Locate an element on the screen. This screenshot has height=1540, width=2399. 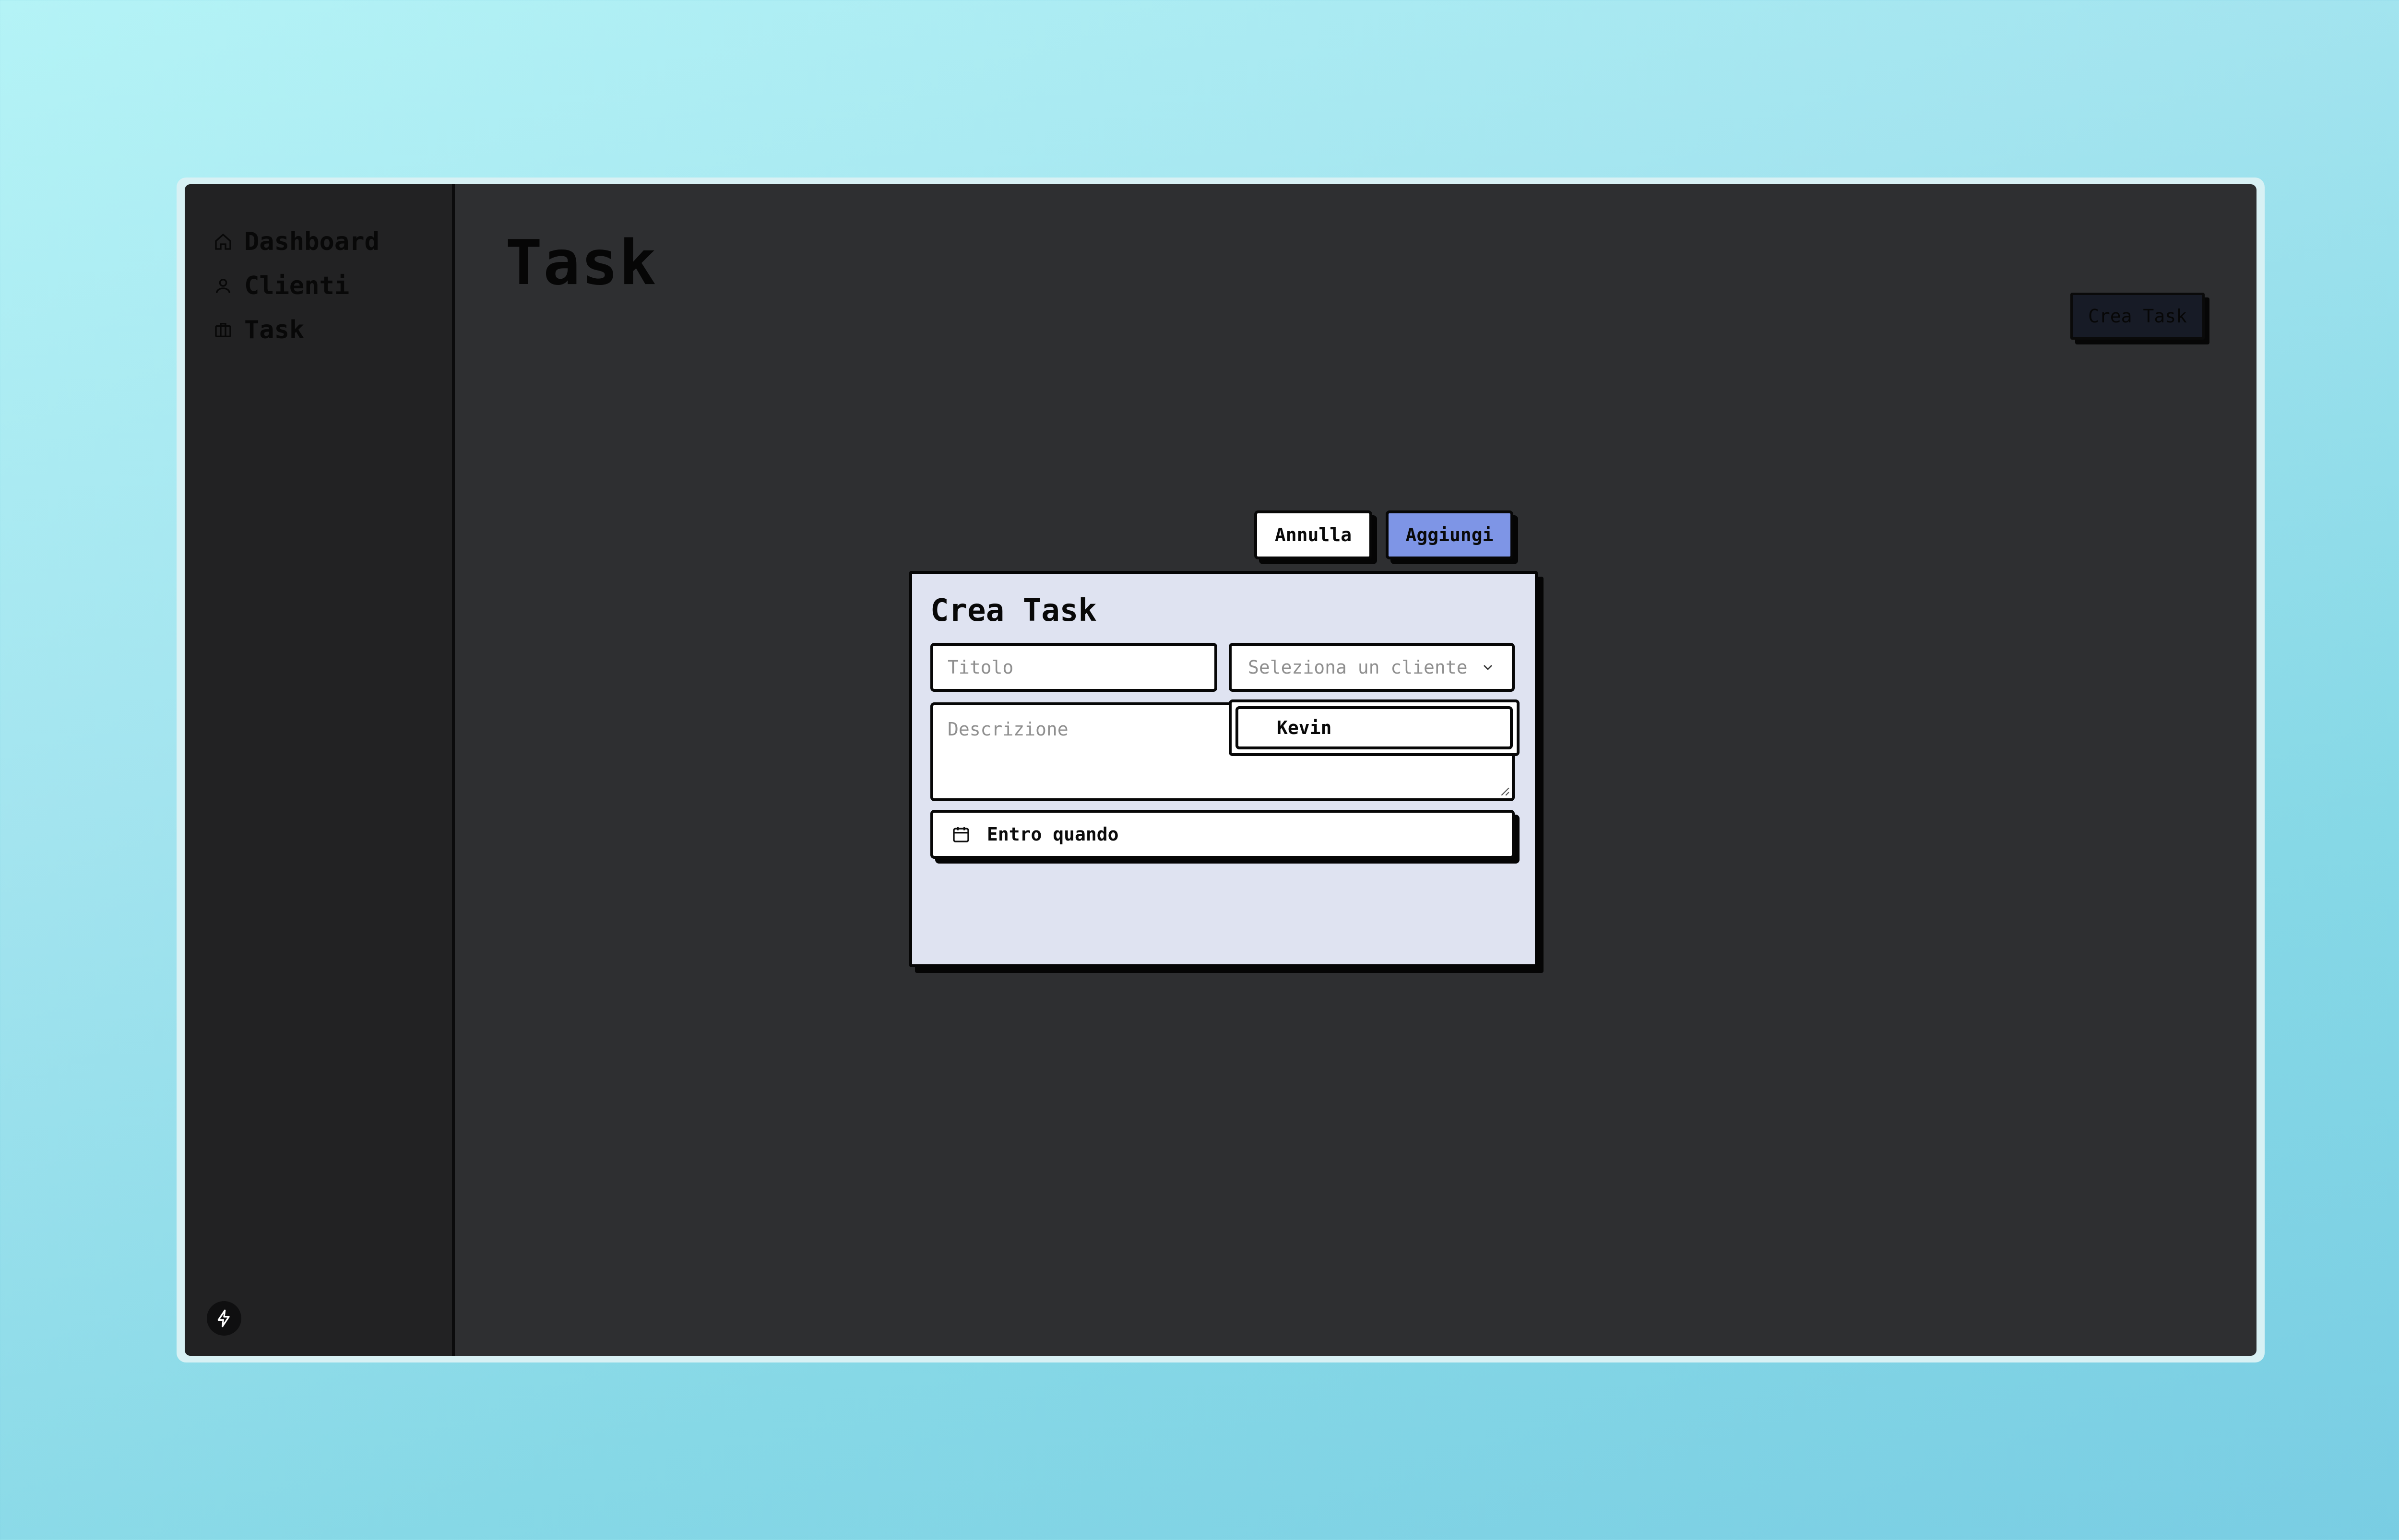
resize-handle-icon is located at coordinates (1505, 791).